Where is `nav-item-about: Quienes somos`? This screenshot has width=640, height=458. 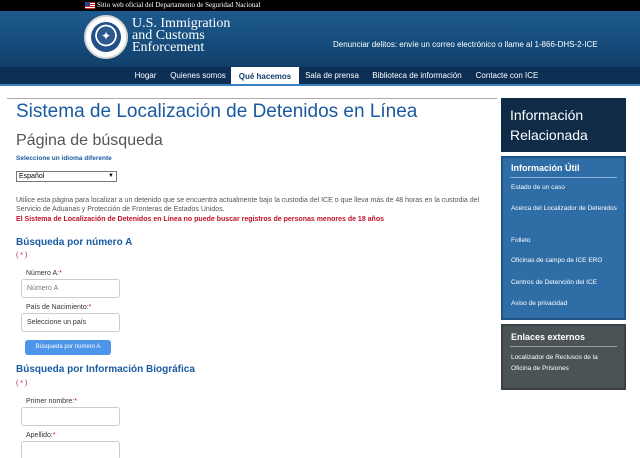
nav-item-about: Quienes somos is located at coordinates (198, 75).